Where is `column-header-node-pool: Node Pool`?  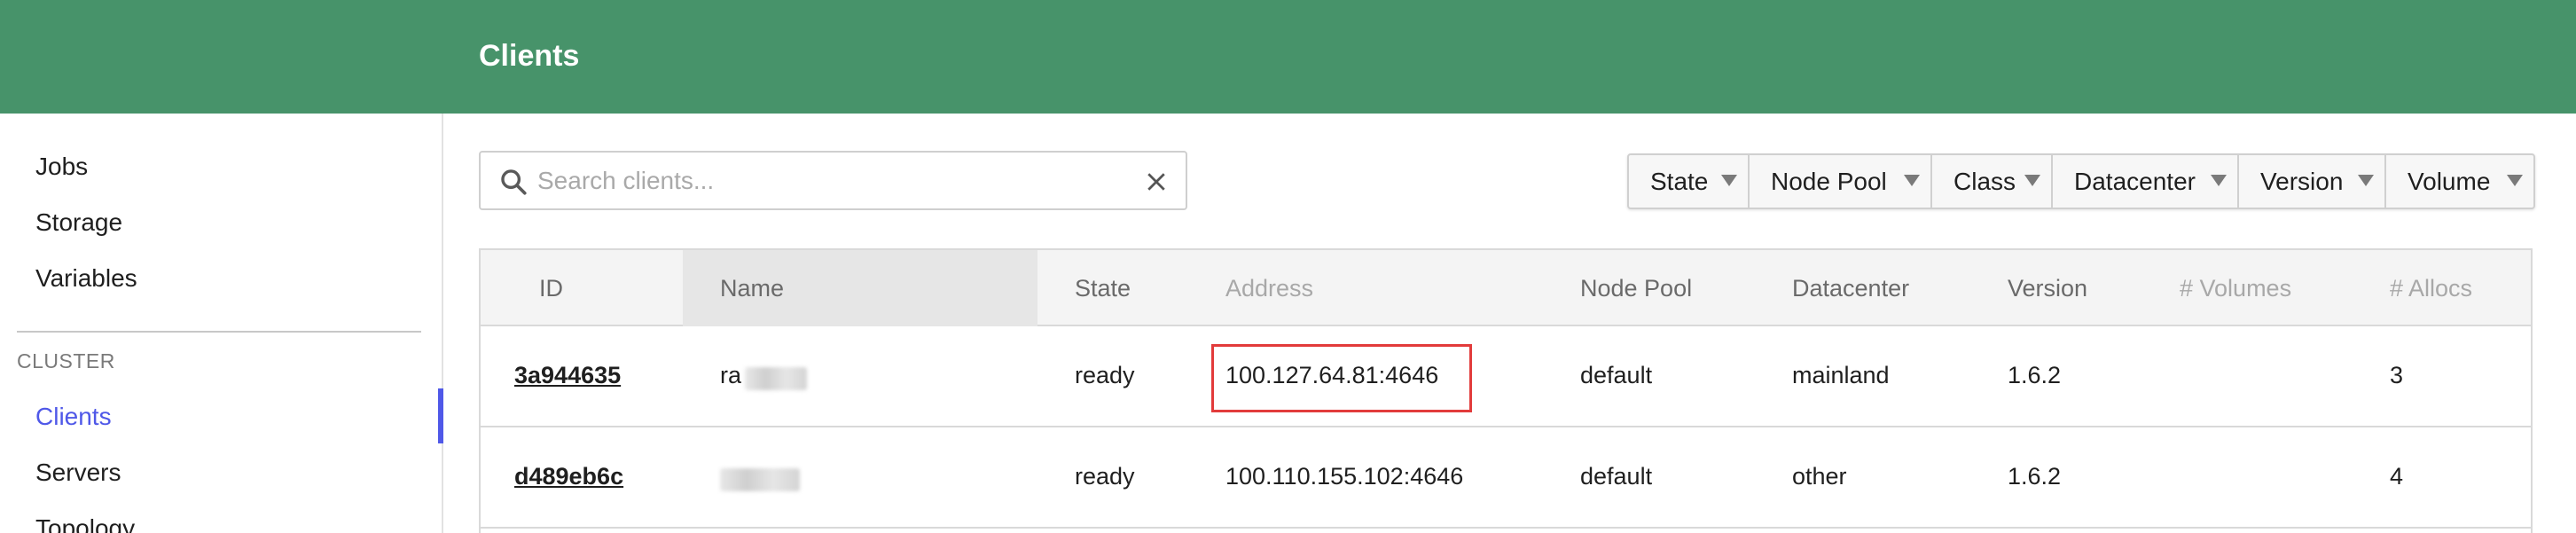 column-header-node-pool: Node Pool is located at coordinates (1636, 288).